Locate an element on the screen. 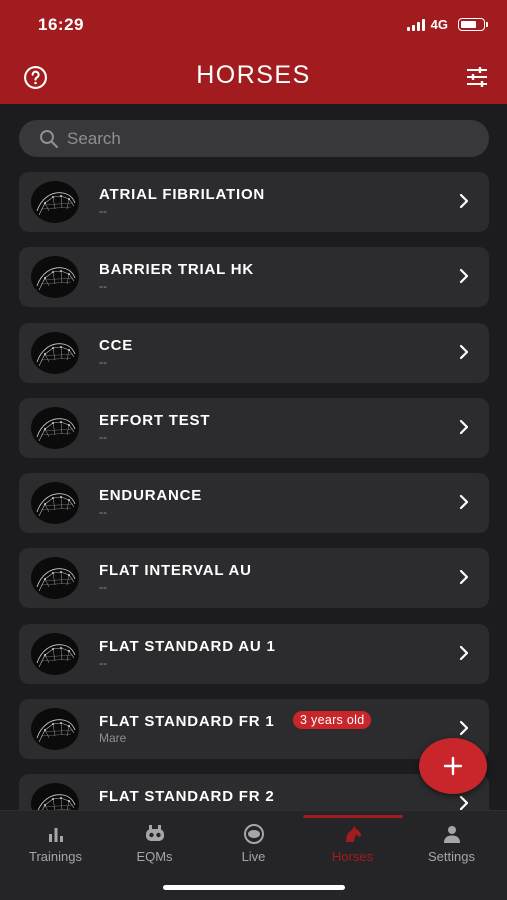 This screenshot has width=507, height=900. tab-label: Live is located at coordinates (253, 856).